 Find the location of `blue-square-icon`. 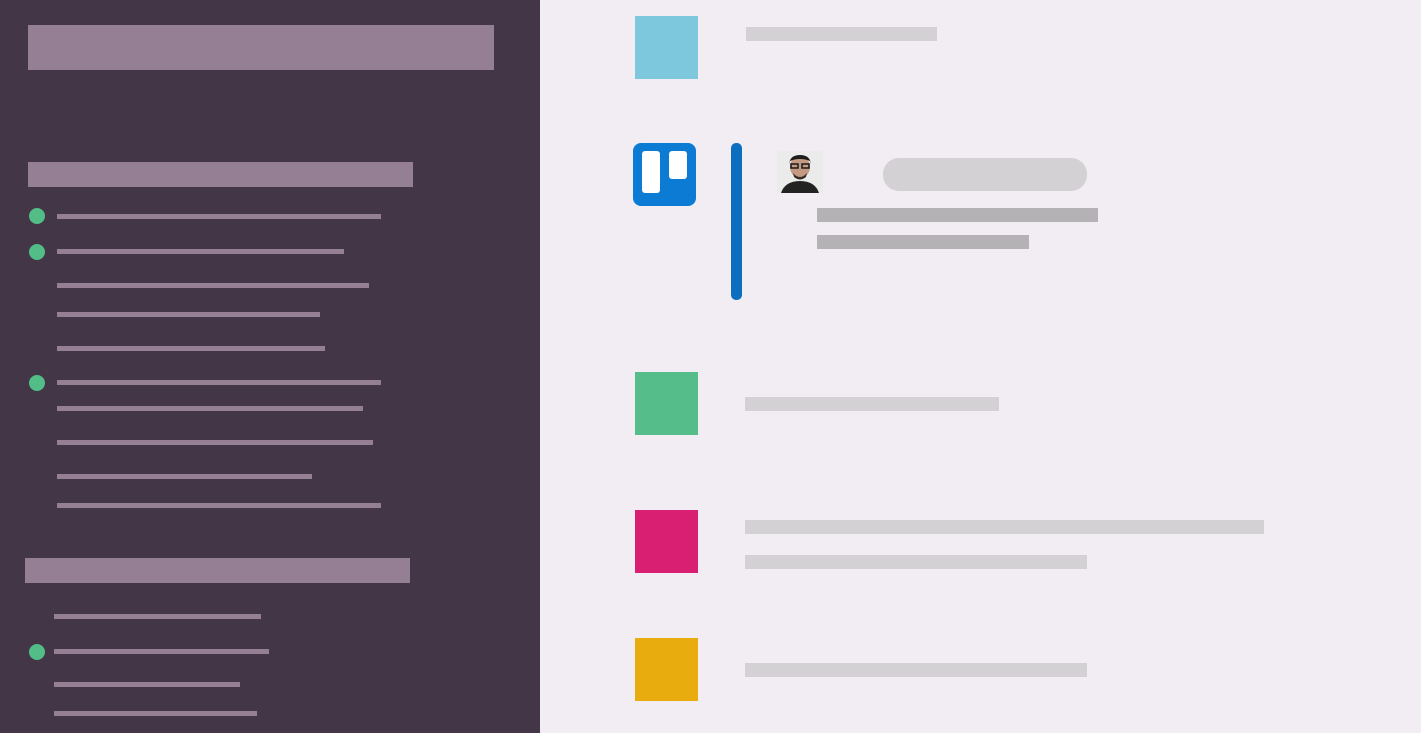

blue-square-icon is located at coordinates (666, 47).